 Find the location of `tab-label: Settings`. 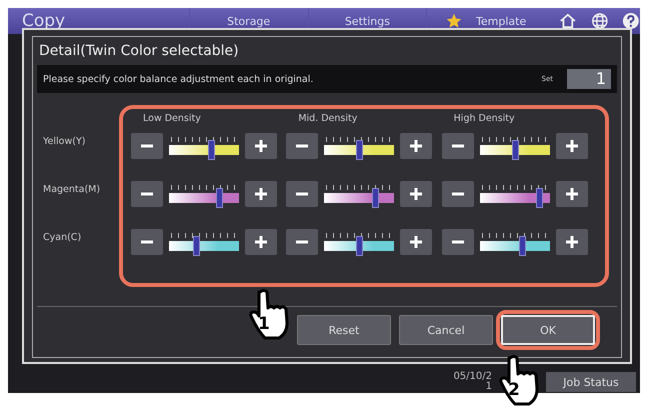

tab-label: Settings is located at coordinates (367, 21).